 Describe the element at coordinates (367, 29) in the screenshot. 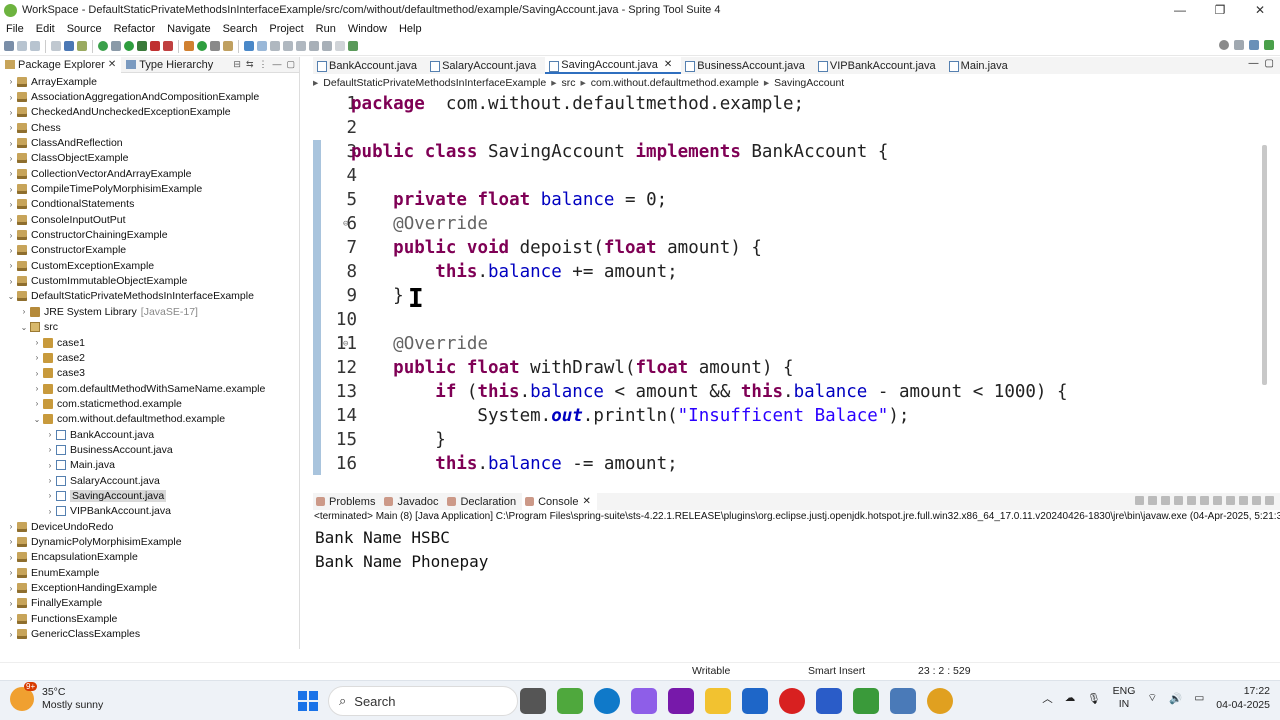

I see `menu-window: Window` at that location.